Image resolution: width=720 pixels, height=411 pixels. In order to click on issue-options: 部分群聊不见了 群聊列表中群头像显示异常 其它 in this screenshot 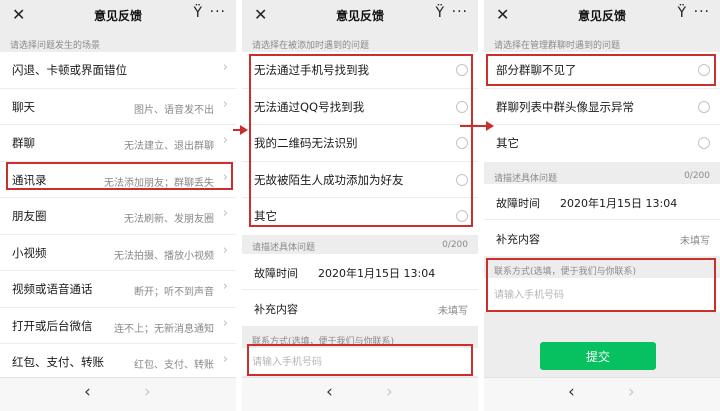, I will do `click(602, 107)`.